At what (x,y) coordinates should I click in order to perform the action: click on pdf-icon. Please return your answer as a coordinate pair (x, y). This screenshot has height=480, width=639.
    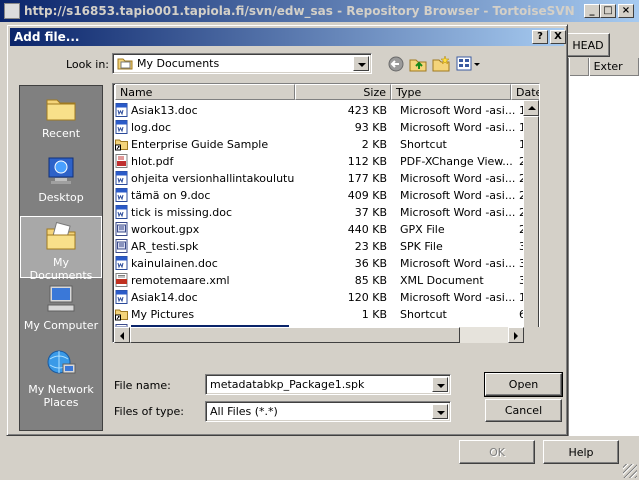
    Looking at the image, I should click on (123, 161).